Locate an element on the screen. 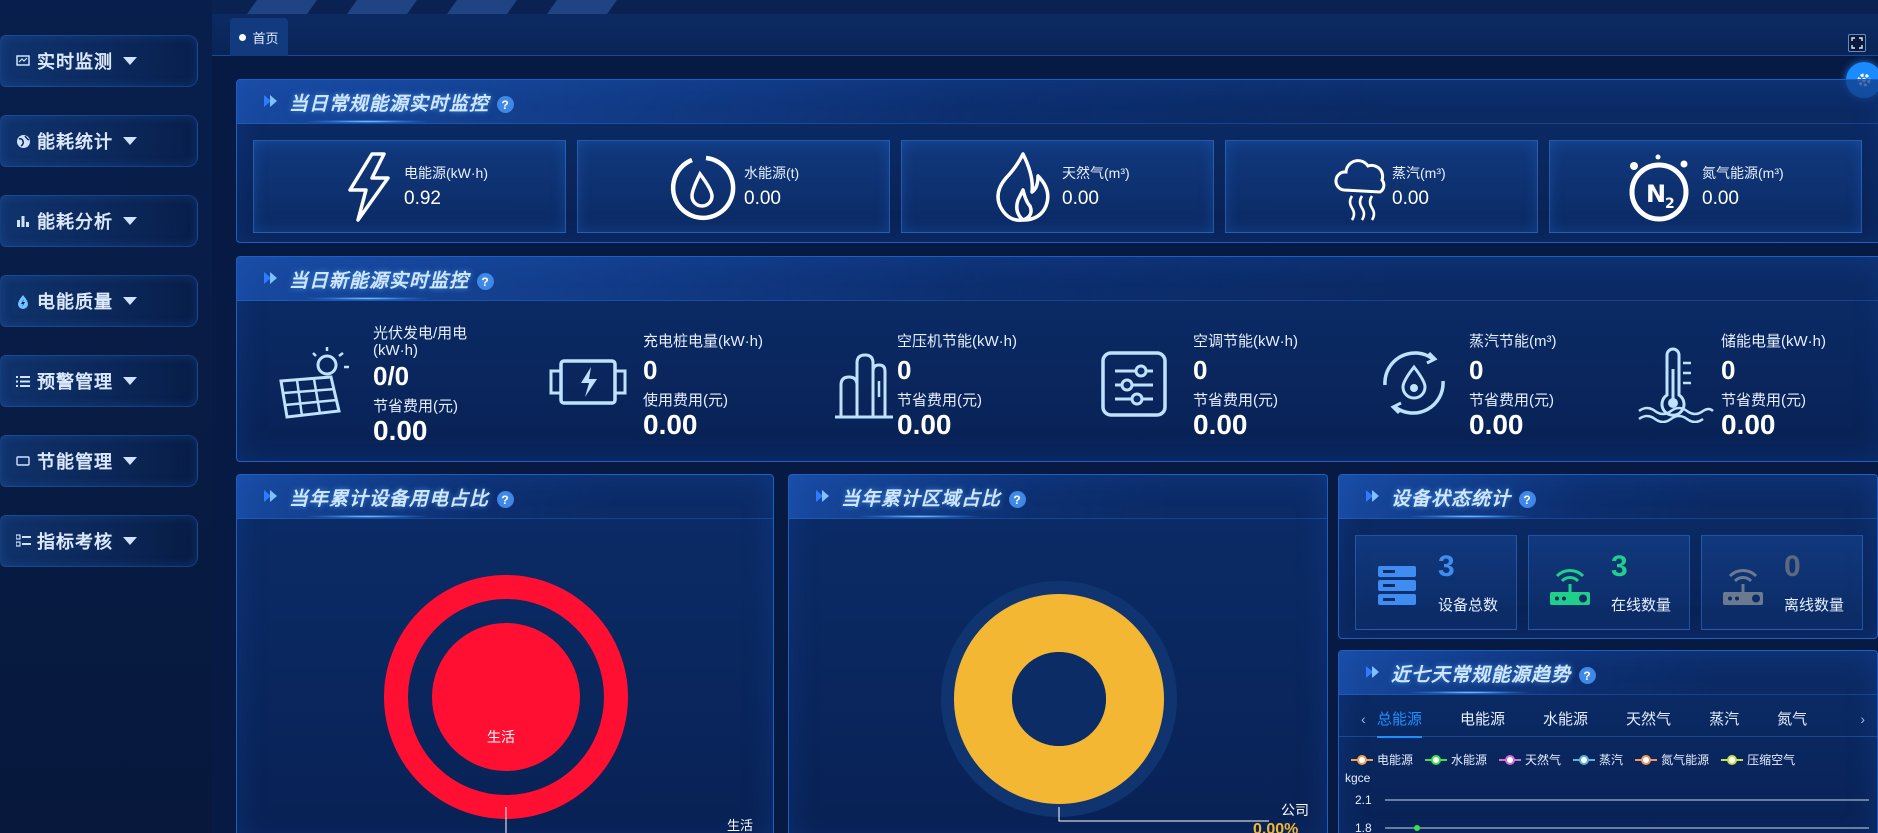 The width and height of the screenshot is (1878, 833). energy-value: 0.92 is located at coordinates (422, 198).